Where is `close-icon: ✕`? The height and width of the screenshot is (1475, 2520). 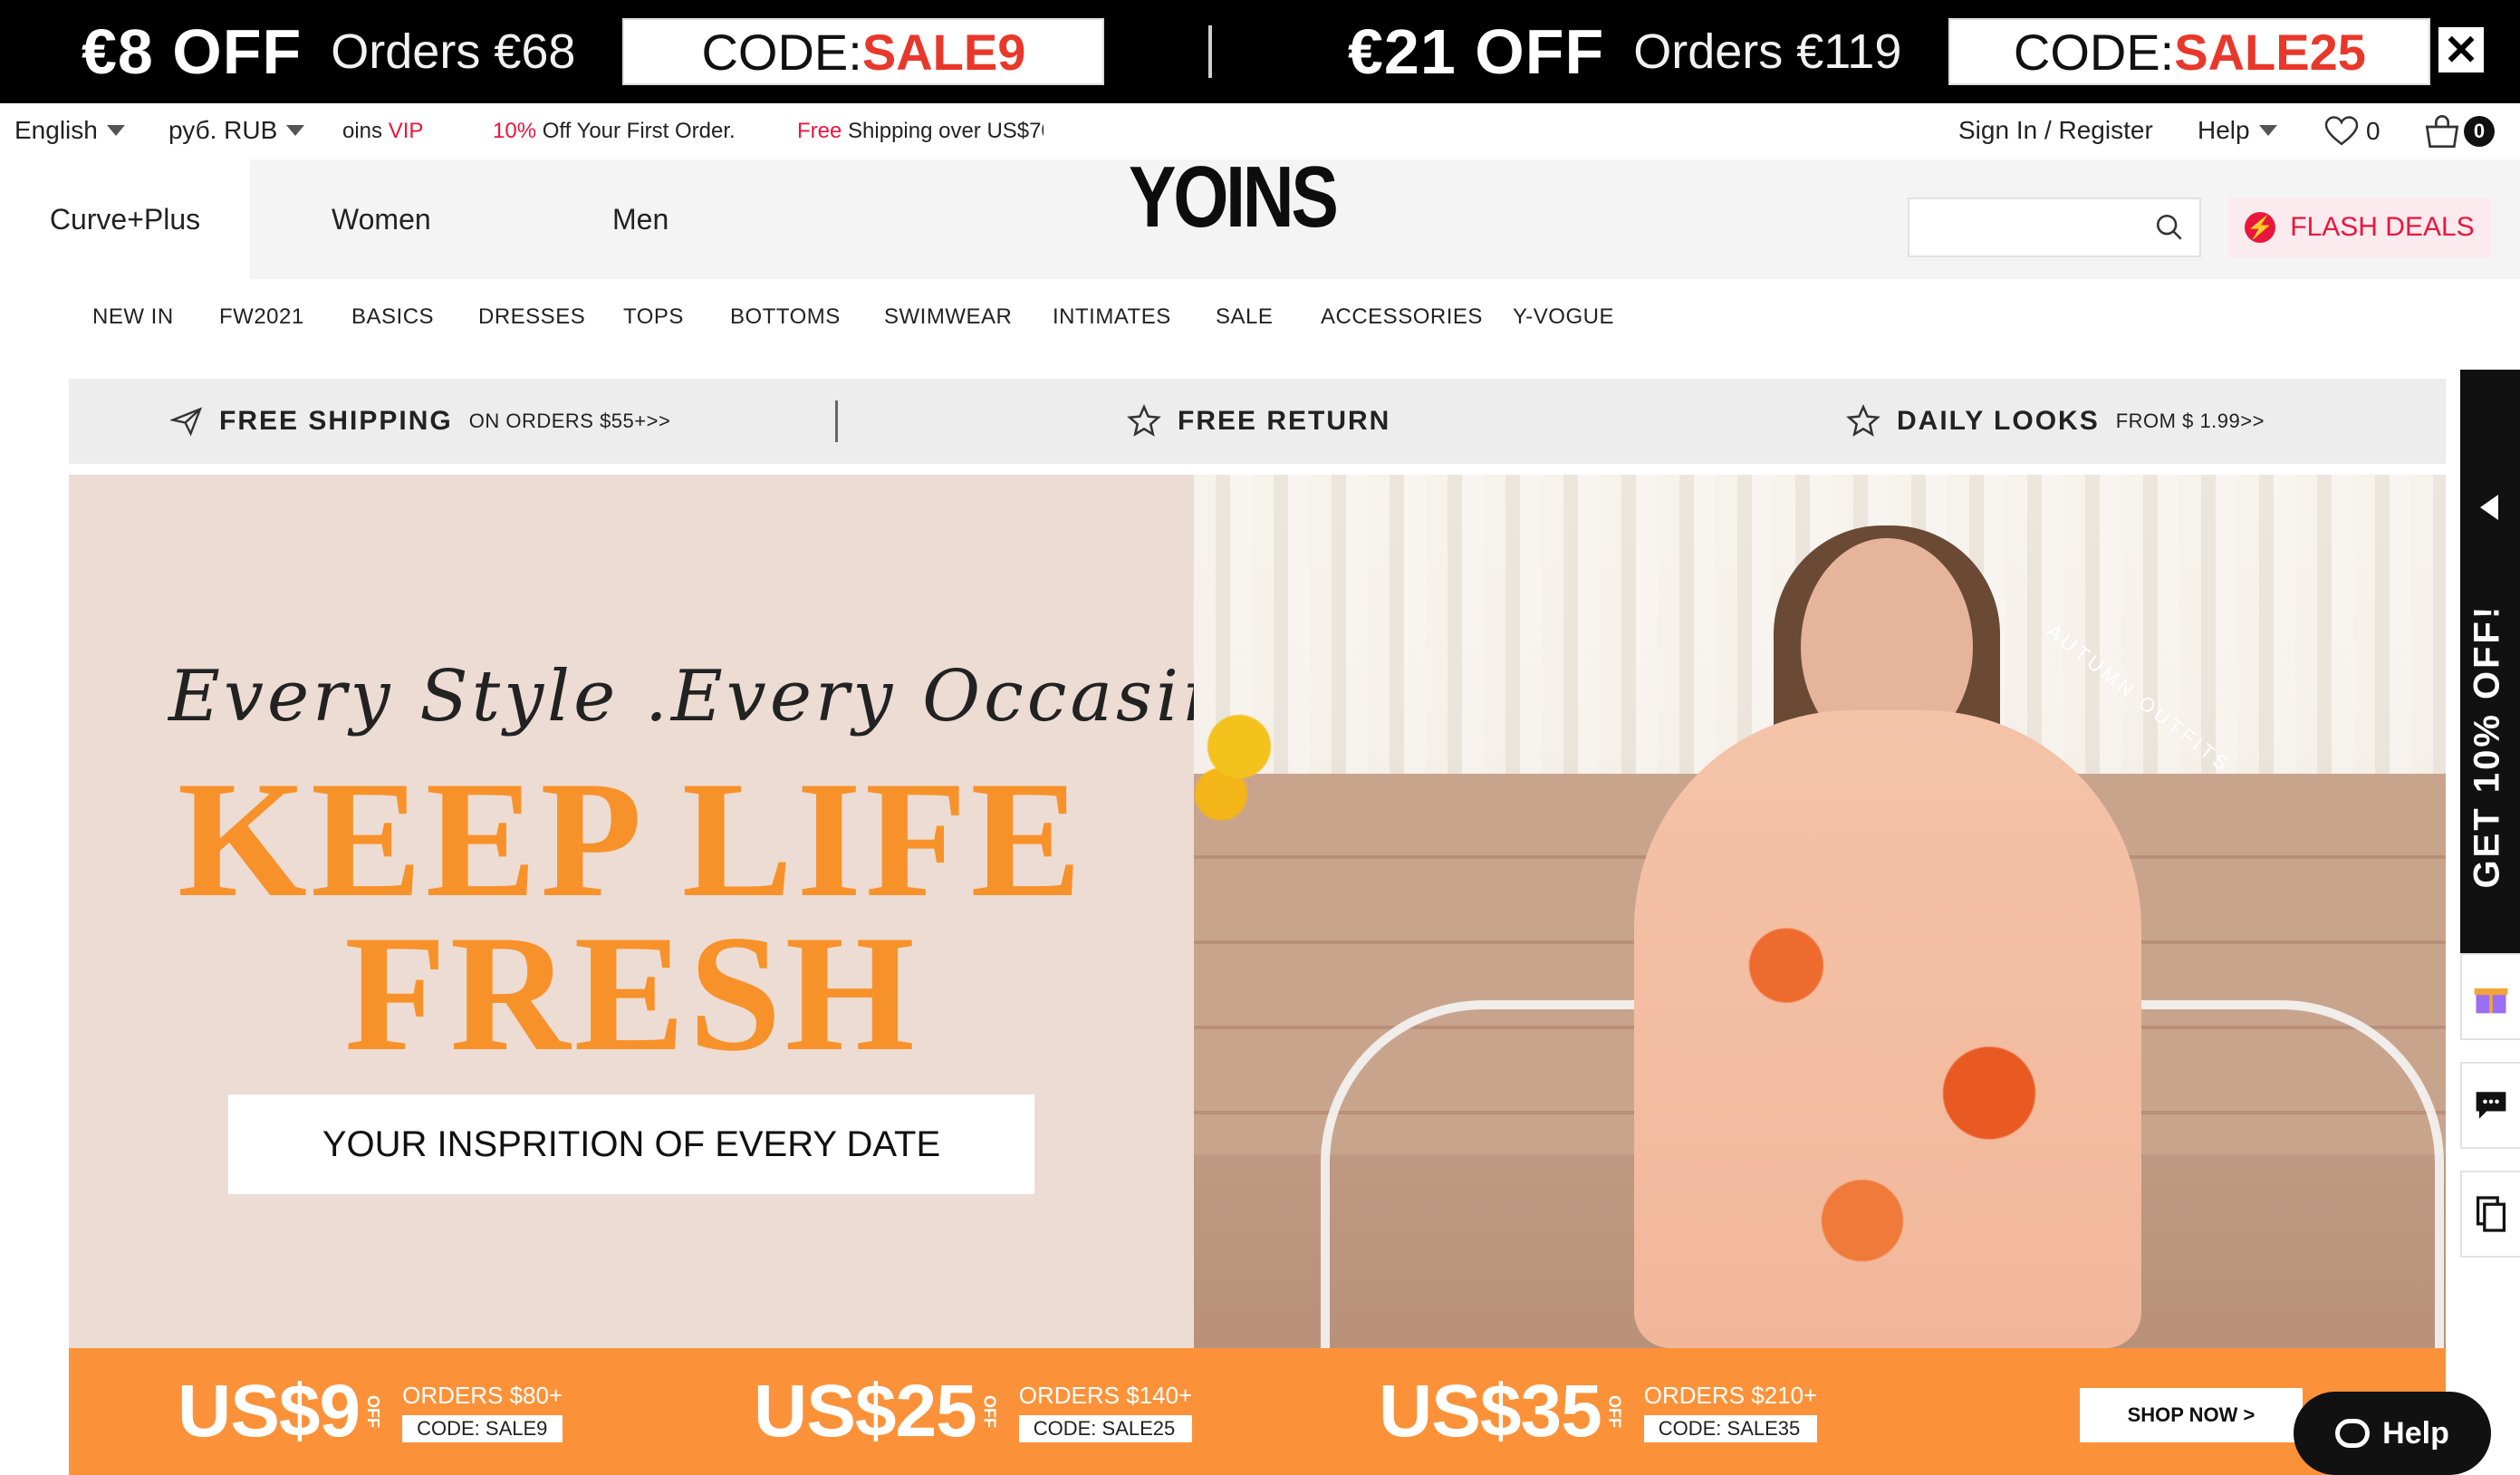 close-icon: ✕ is located at coordinates (2461, 49).